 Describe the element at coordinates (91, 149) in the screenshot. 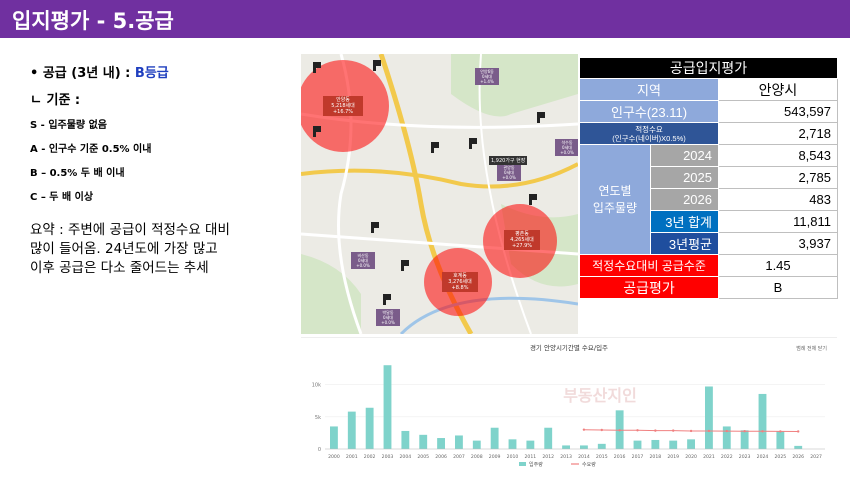

I see `criteria-a: A - 인구수 기준 0.5% 이내` at that location.